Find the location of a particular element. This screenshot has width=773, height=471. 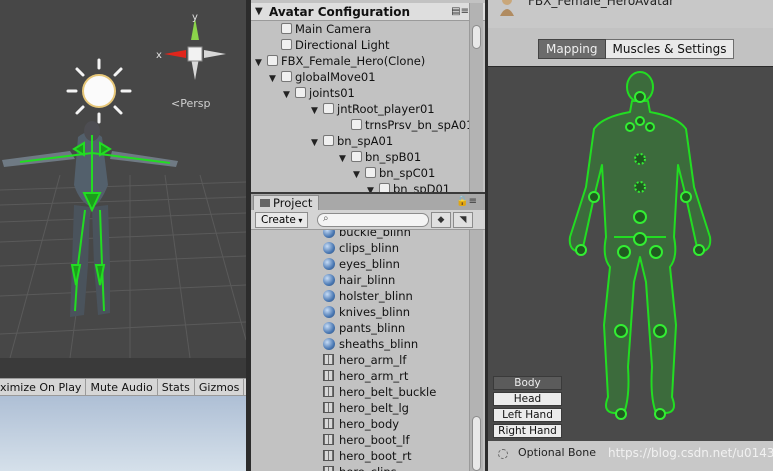

asset-item: hero_arm_lf is located at coordinates (364, 360).